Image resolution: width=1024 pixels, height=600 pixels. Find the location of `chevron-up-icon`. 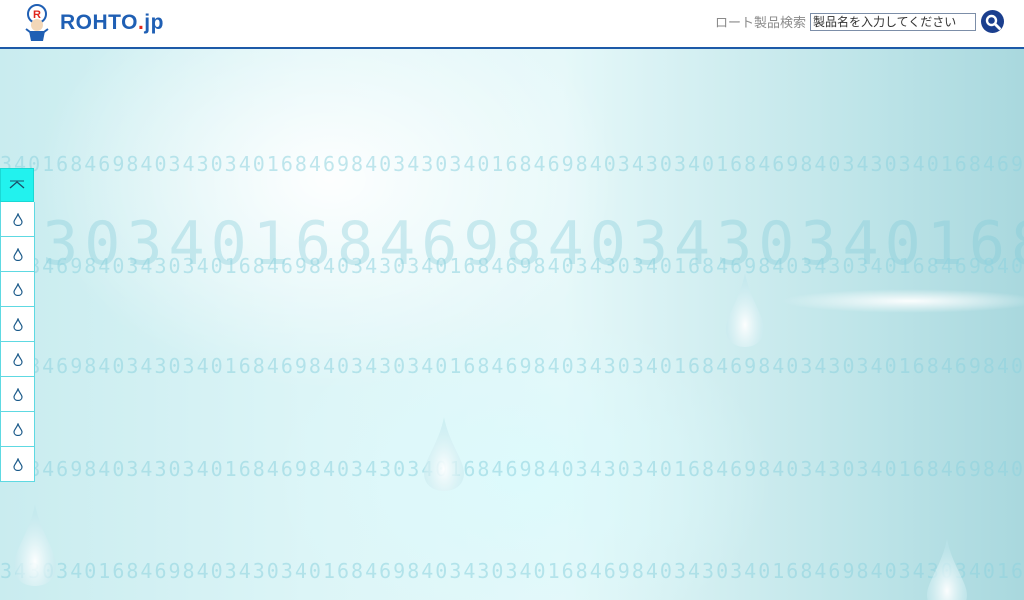

chevron-up-icon is located at coordinates (17, 184).